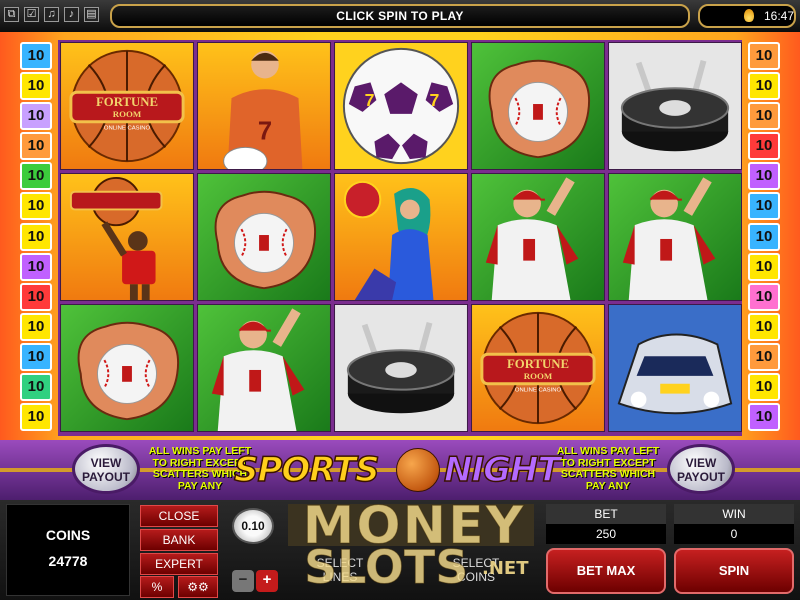 Image resolution: width=800 pixels, height=600 pixels. What do you see at coordinates (31, 14) in the screenshot?
I see `checkbox-icon: ☑` at bounding box center [31, 14].